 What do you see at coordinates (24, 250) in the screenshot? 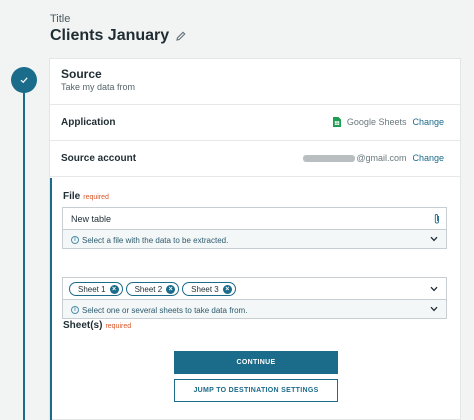
I see `timeline-line` at bounding box center [24, 250].